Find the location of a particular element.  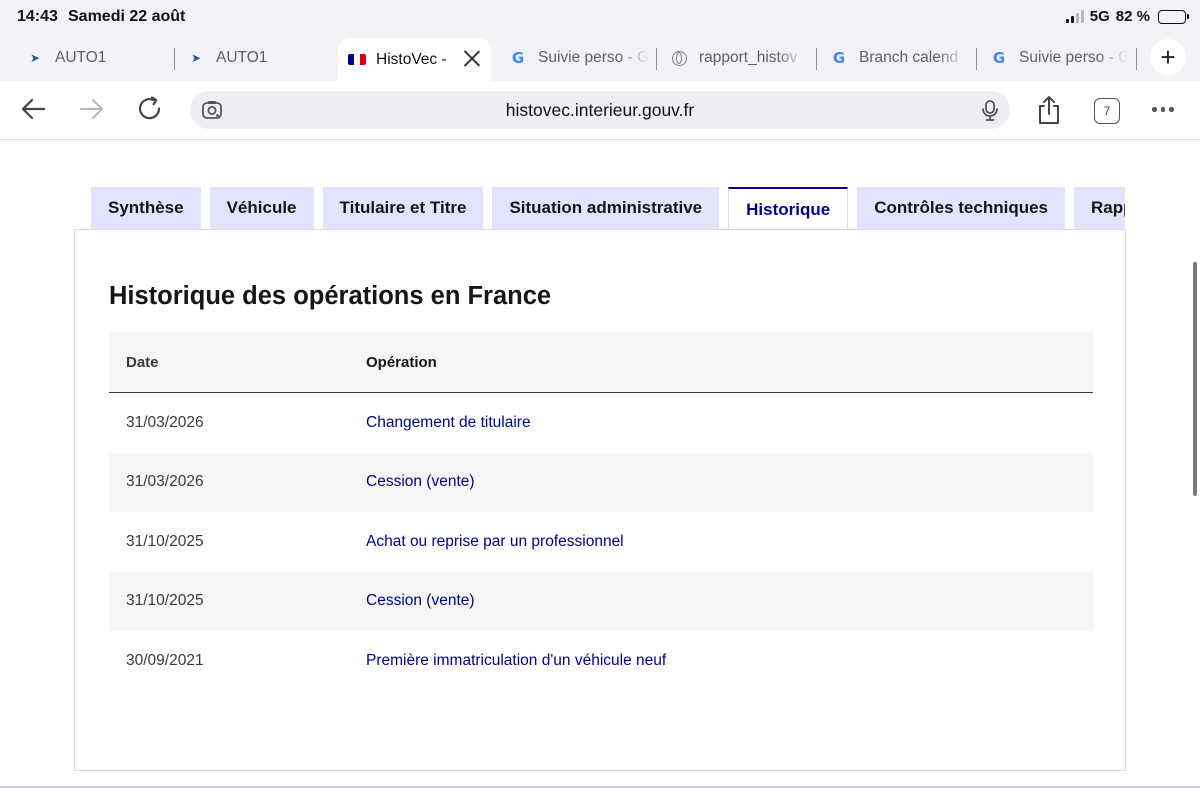

share-icon is located at coordinates (1049, 110).